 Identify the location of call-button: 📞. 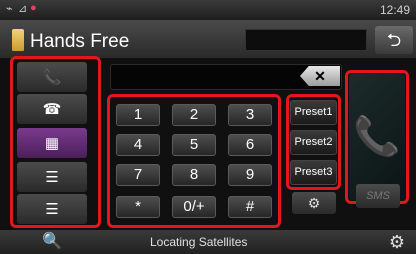
(377, 137).